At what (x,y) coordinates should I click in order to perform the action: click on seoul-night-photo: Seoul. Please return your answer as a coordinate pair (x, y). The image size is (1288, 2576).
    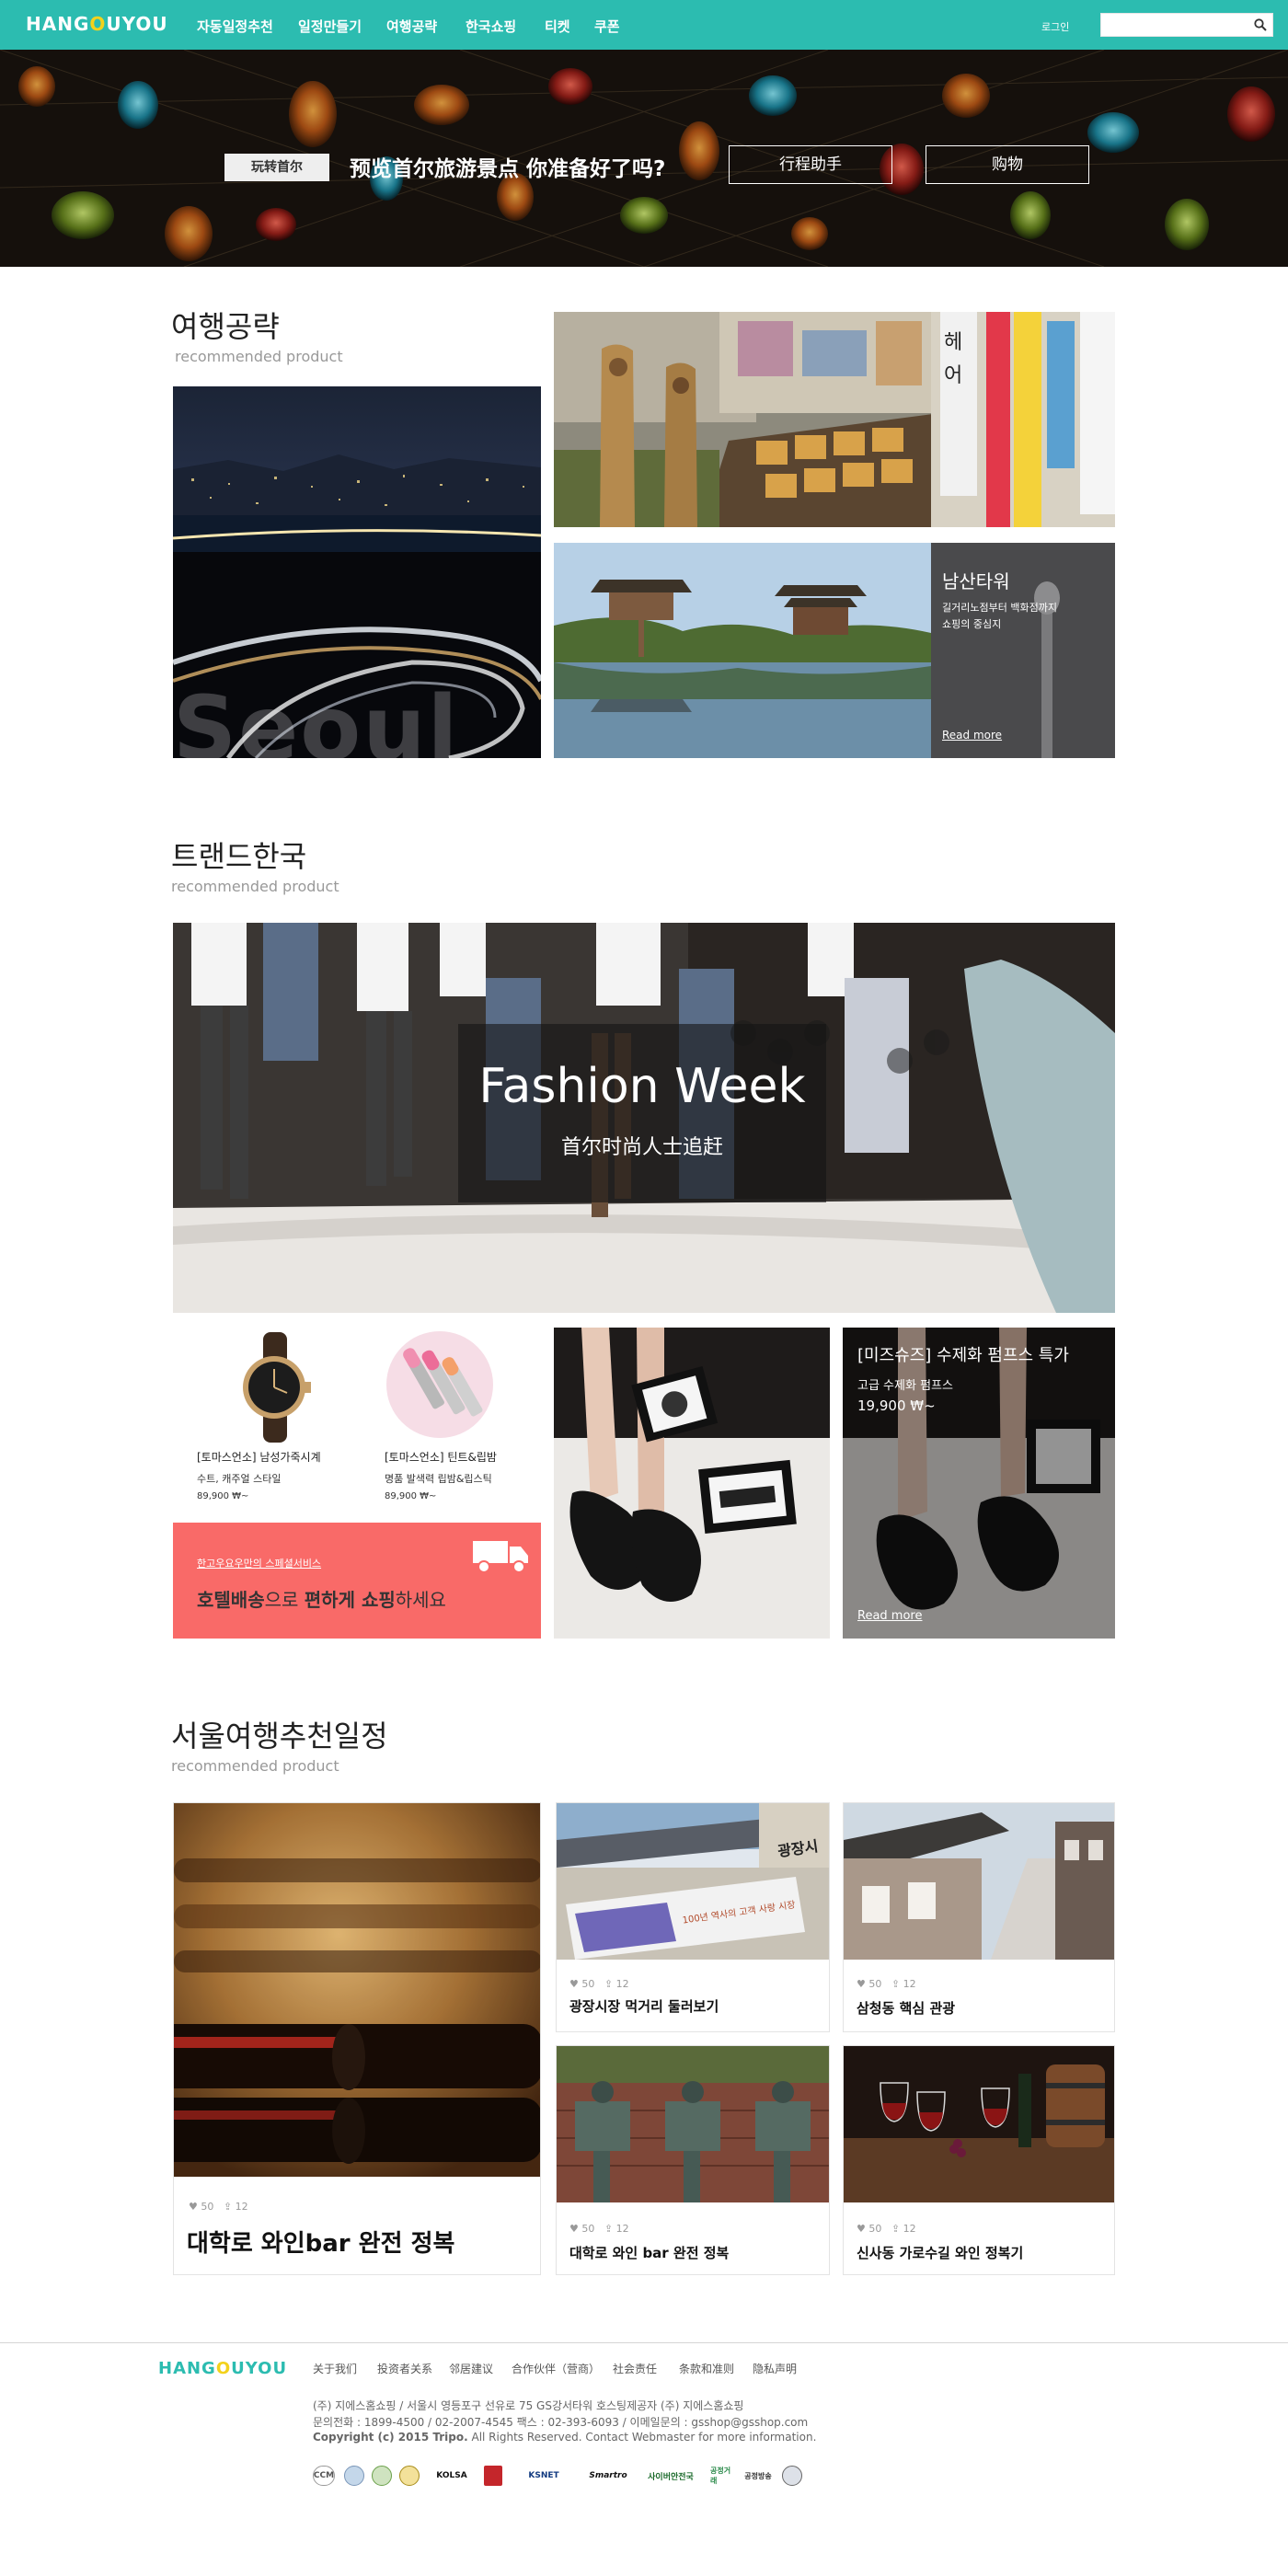
    Looking at the image, I should click on (357, 572).